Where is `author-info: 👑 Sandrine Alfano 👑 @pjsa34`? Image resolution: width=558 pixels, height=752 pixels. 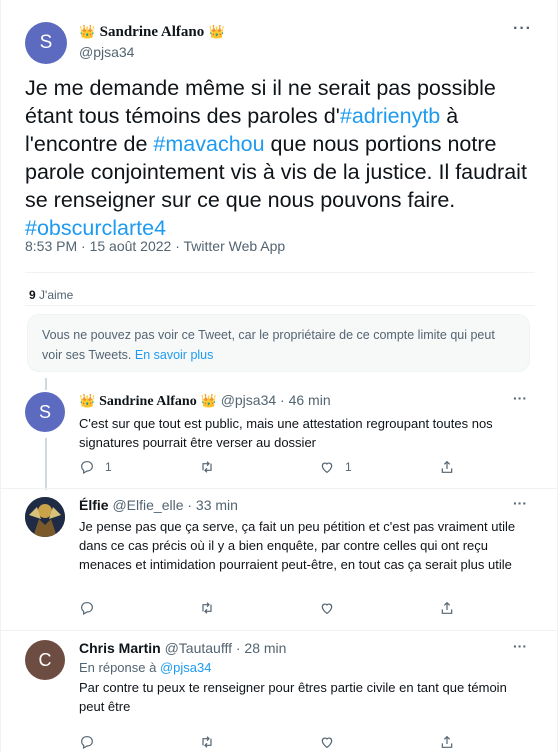 author-info: 👑 Sandrine Alfano 👑 @pjsa34 is located at coordinates (152, 42).